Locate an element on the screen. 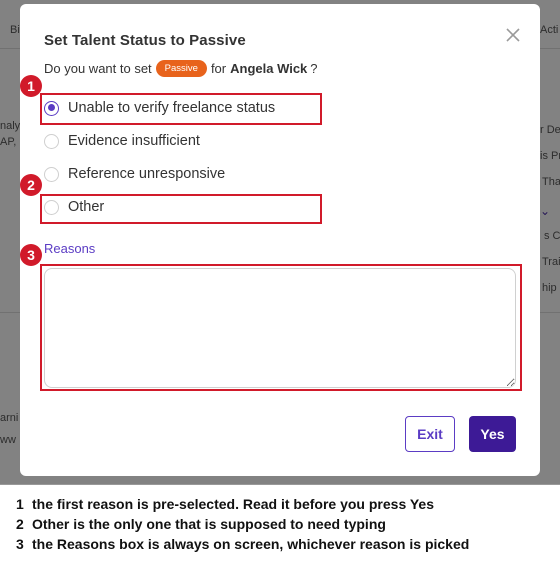 This screenshot has width=560, height=564. status-badge: Passive is located at coordinates (181, 68).